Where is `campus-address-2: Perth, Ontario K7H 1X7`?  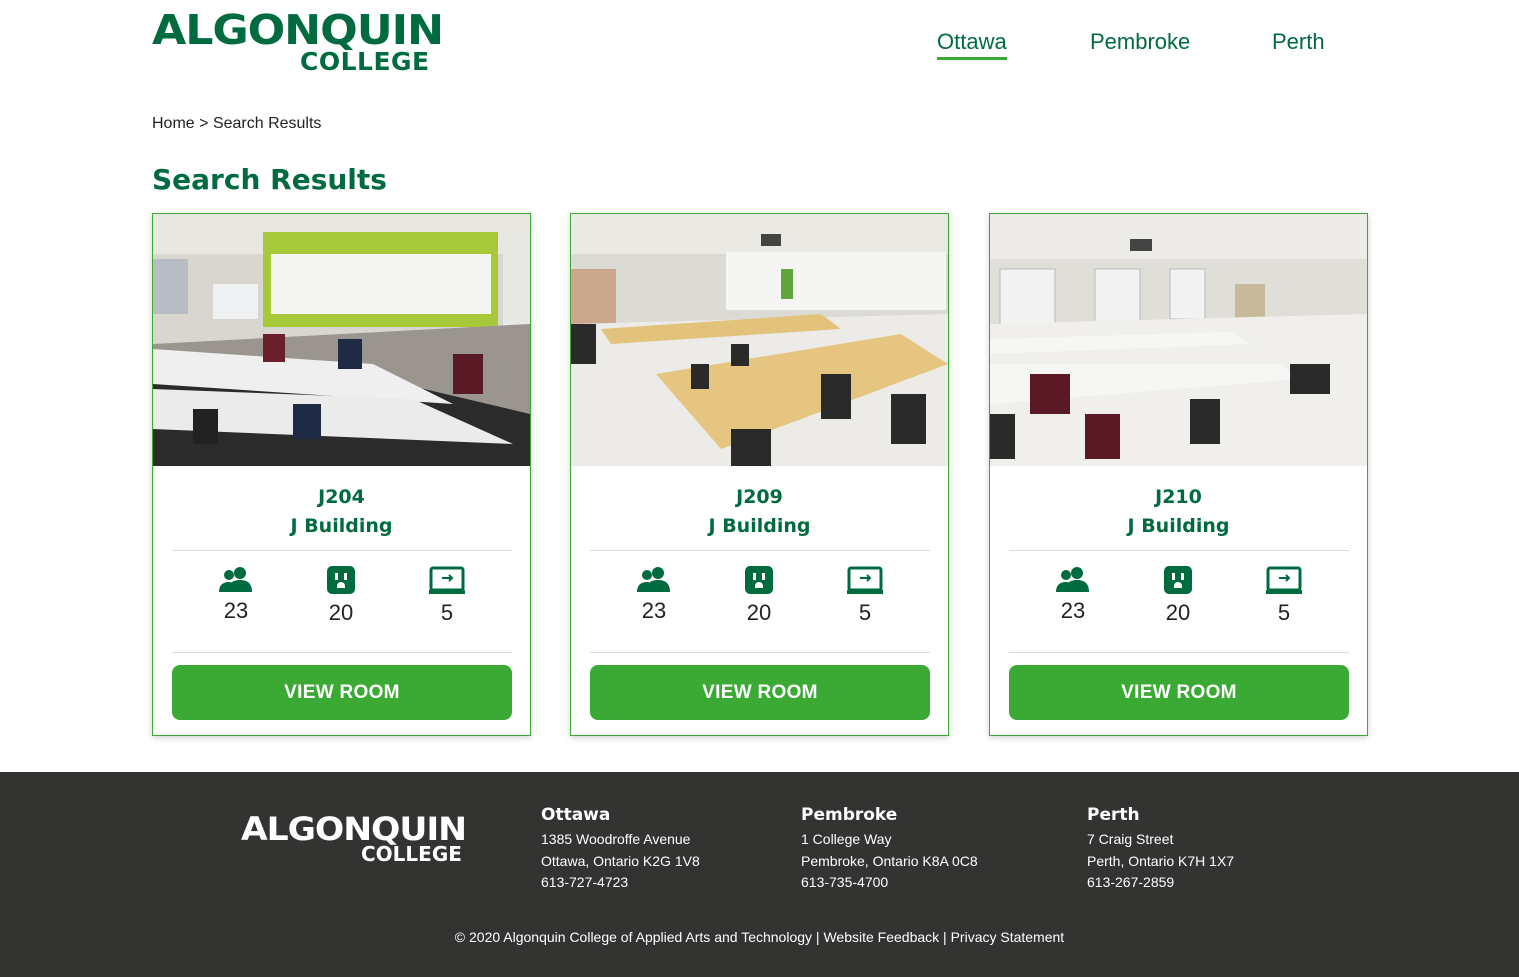 campus-address-2: Perth, Ontario K7H 1X7 is located at coordinates (1161, 860).